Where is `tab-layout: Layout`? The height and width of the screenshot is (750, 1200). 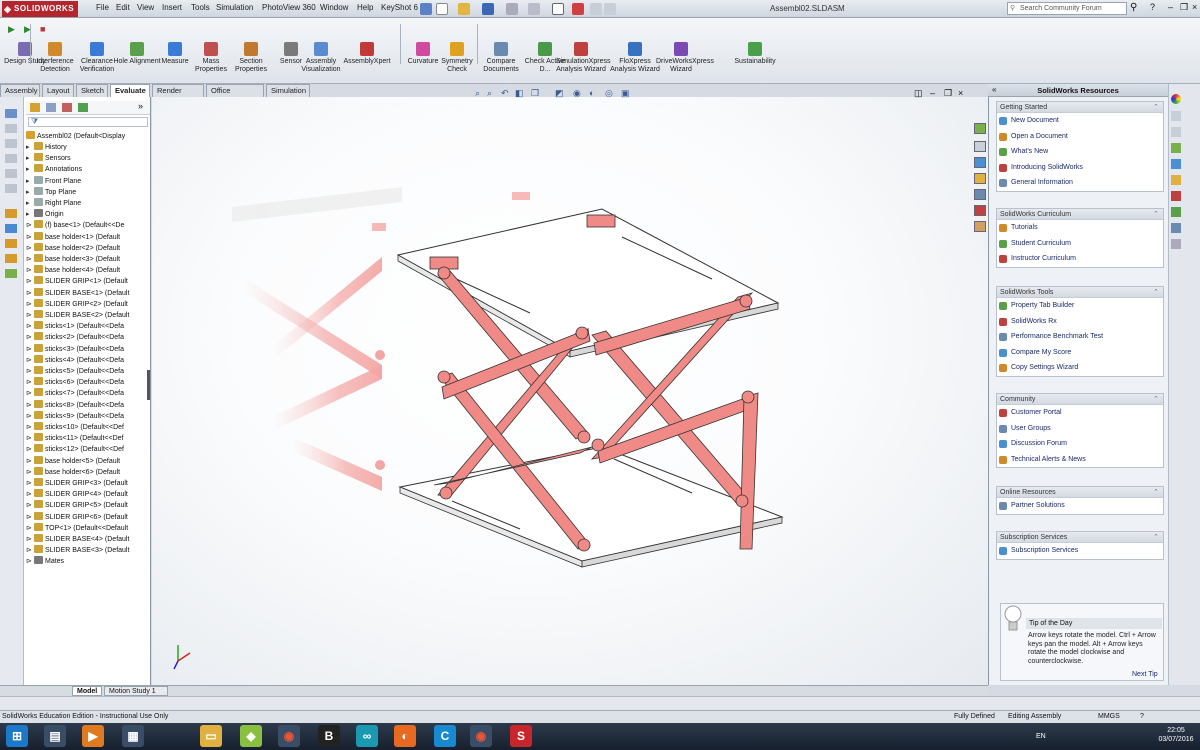
tab-layout: Layout is located at coordinates (58, 90).